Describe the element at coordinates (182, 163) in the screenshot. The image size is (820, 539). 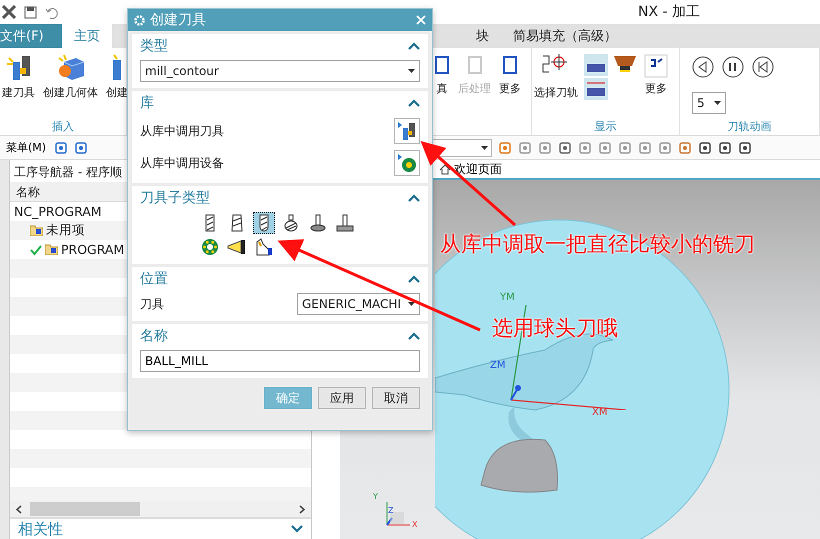
I see `row-label: 从库中调用设备` at that location.